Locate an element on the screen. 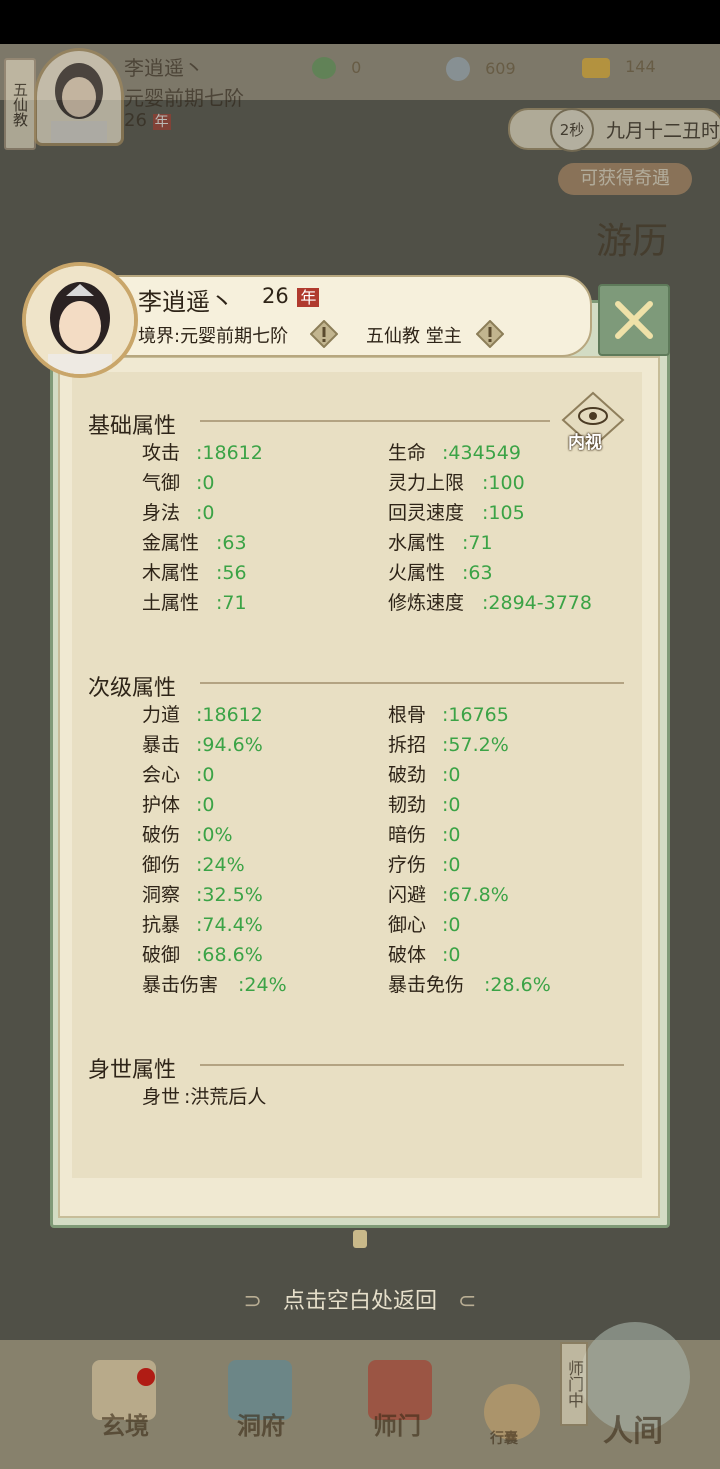 The image size is (720, 1469). realm-label: 境界:元婴前期七阶 is located at coordinates (213, 336).